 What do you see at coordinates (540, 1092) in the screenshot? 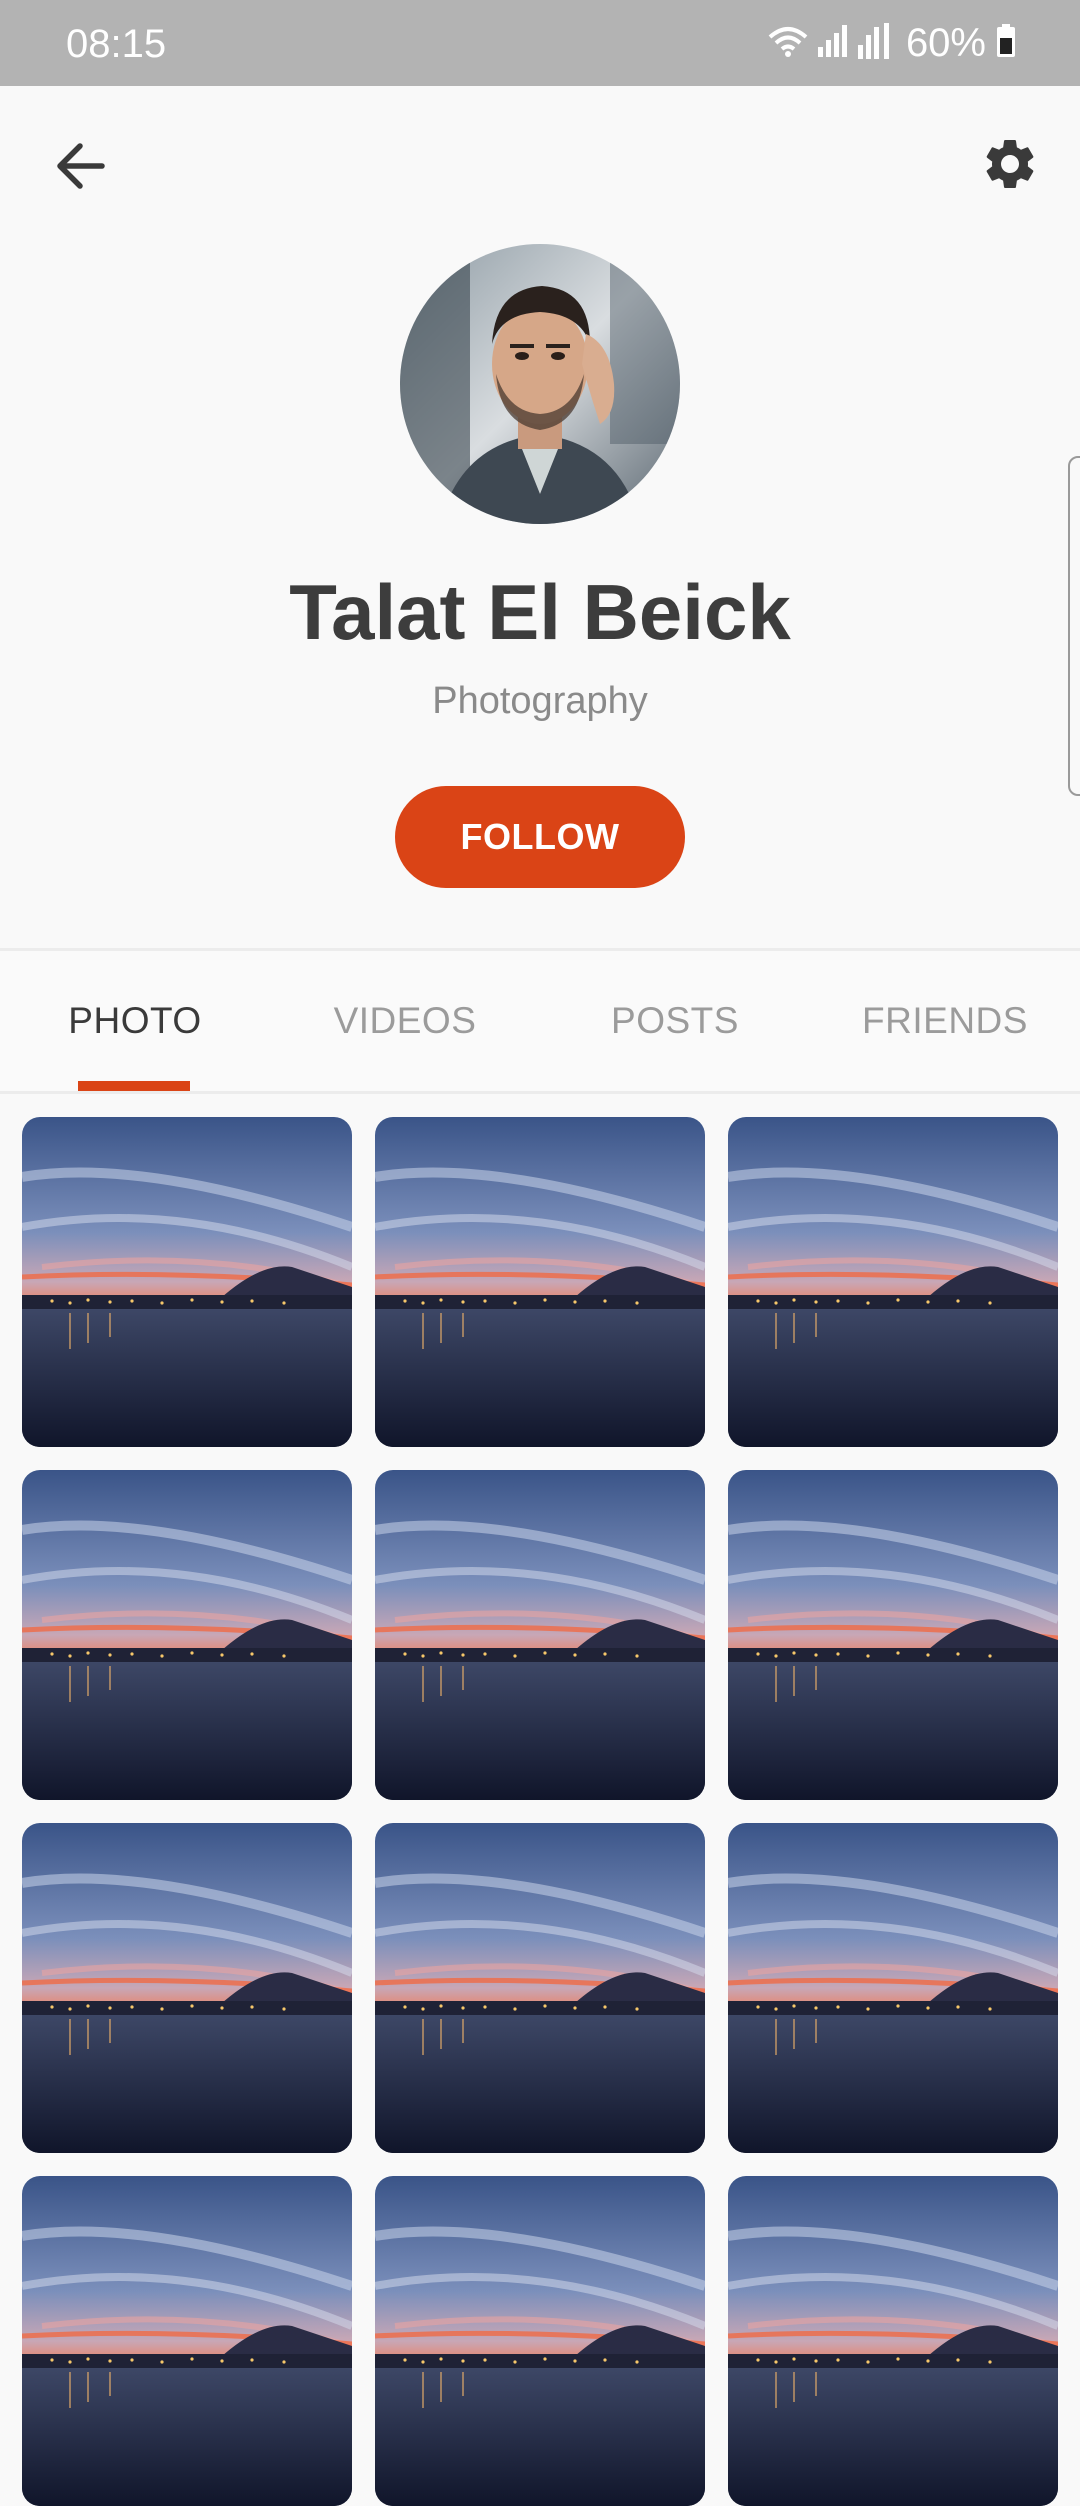
I see `divider` at bounding box center [540, 1092].